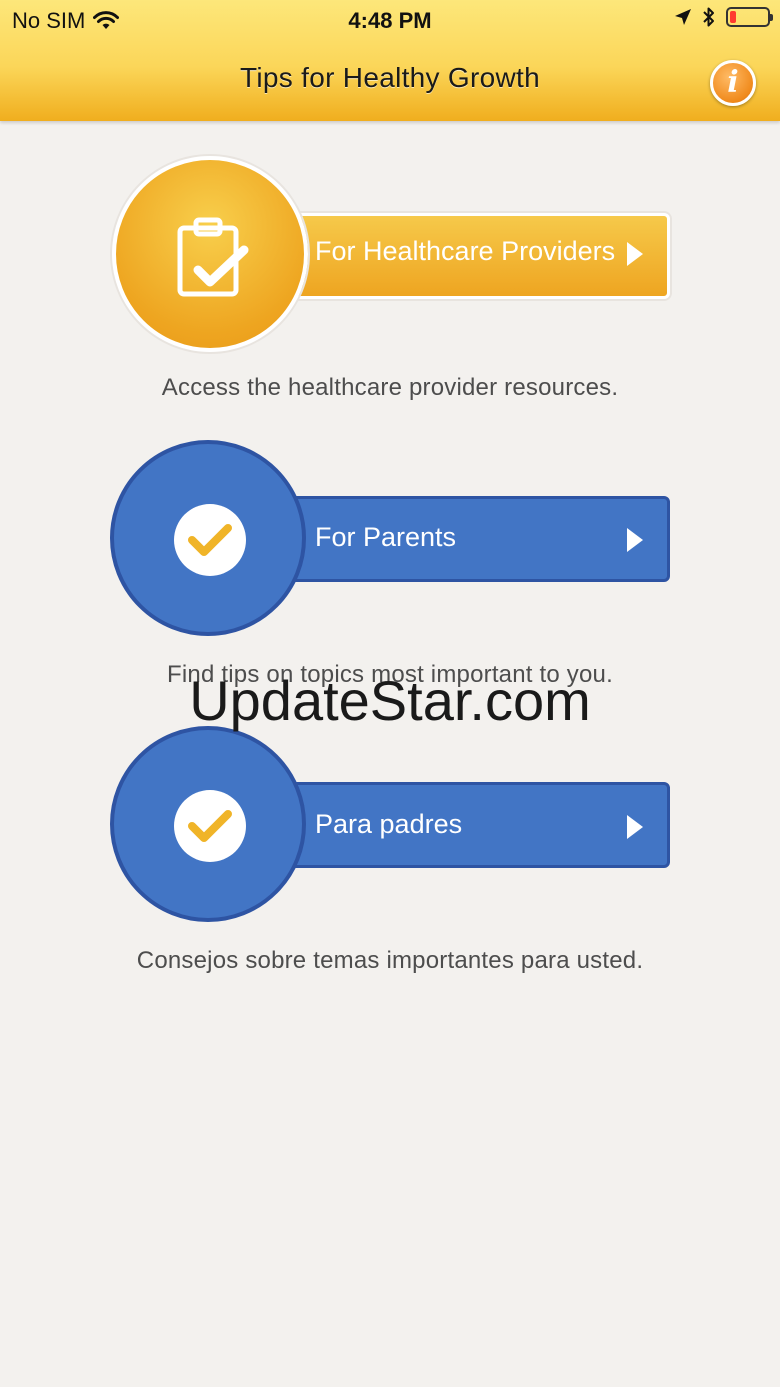 Image resolution: width=780 pixels, height=1387 pixels. What do you see at coordinates (213, 257) in the screenshot?
I see `clipboard-check-icon` at bounding box center [213, 257].